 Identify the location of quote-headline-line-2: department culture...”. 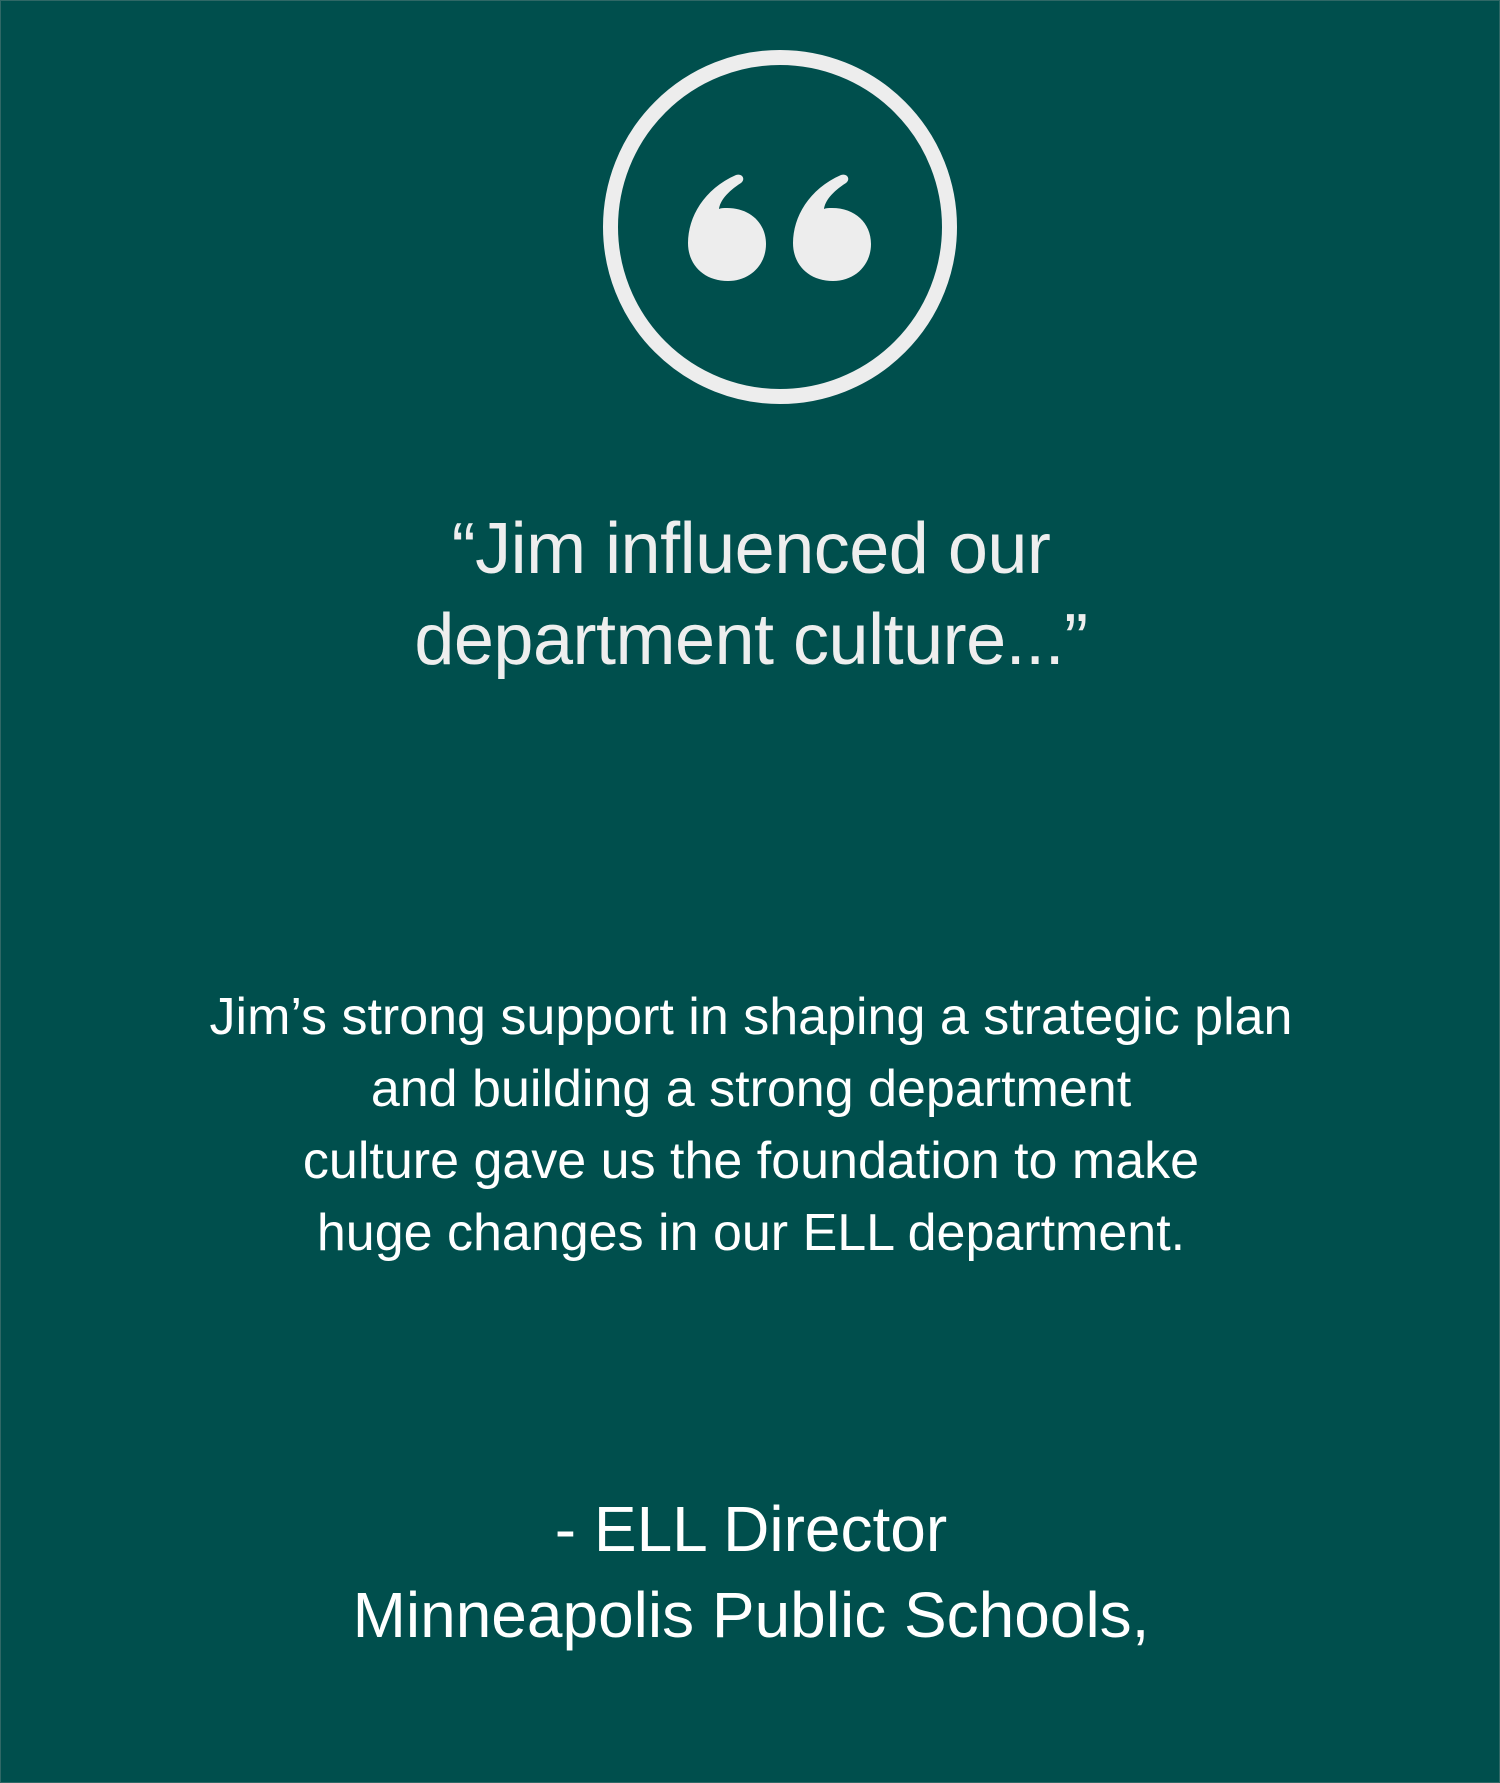
(751, 640).